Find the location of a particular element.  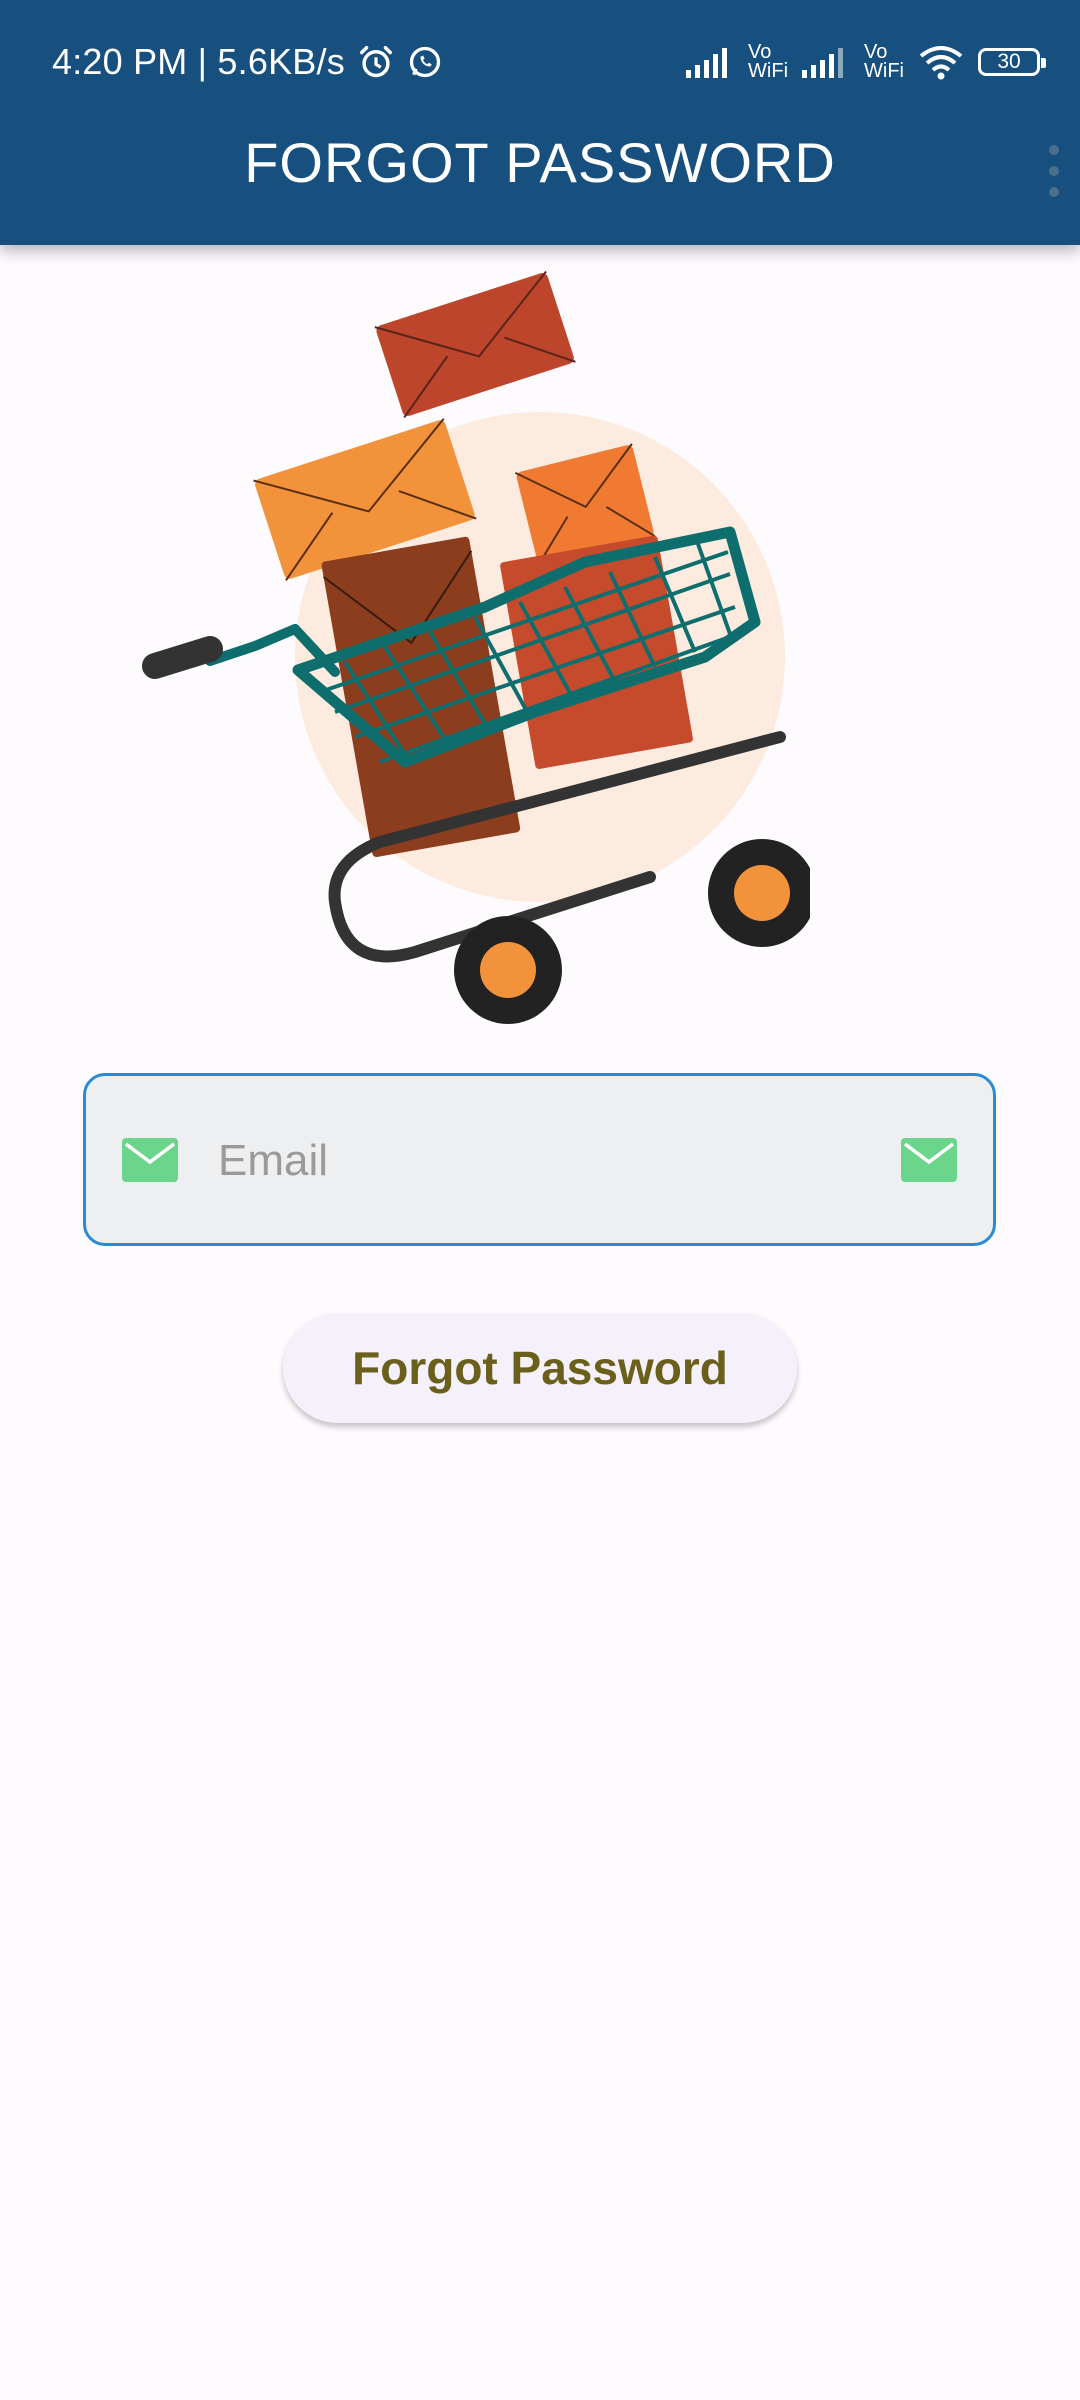

envelope-top is located at coordinates (475, 344).